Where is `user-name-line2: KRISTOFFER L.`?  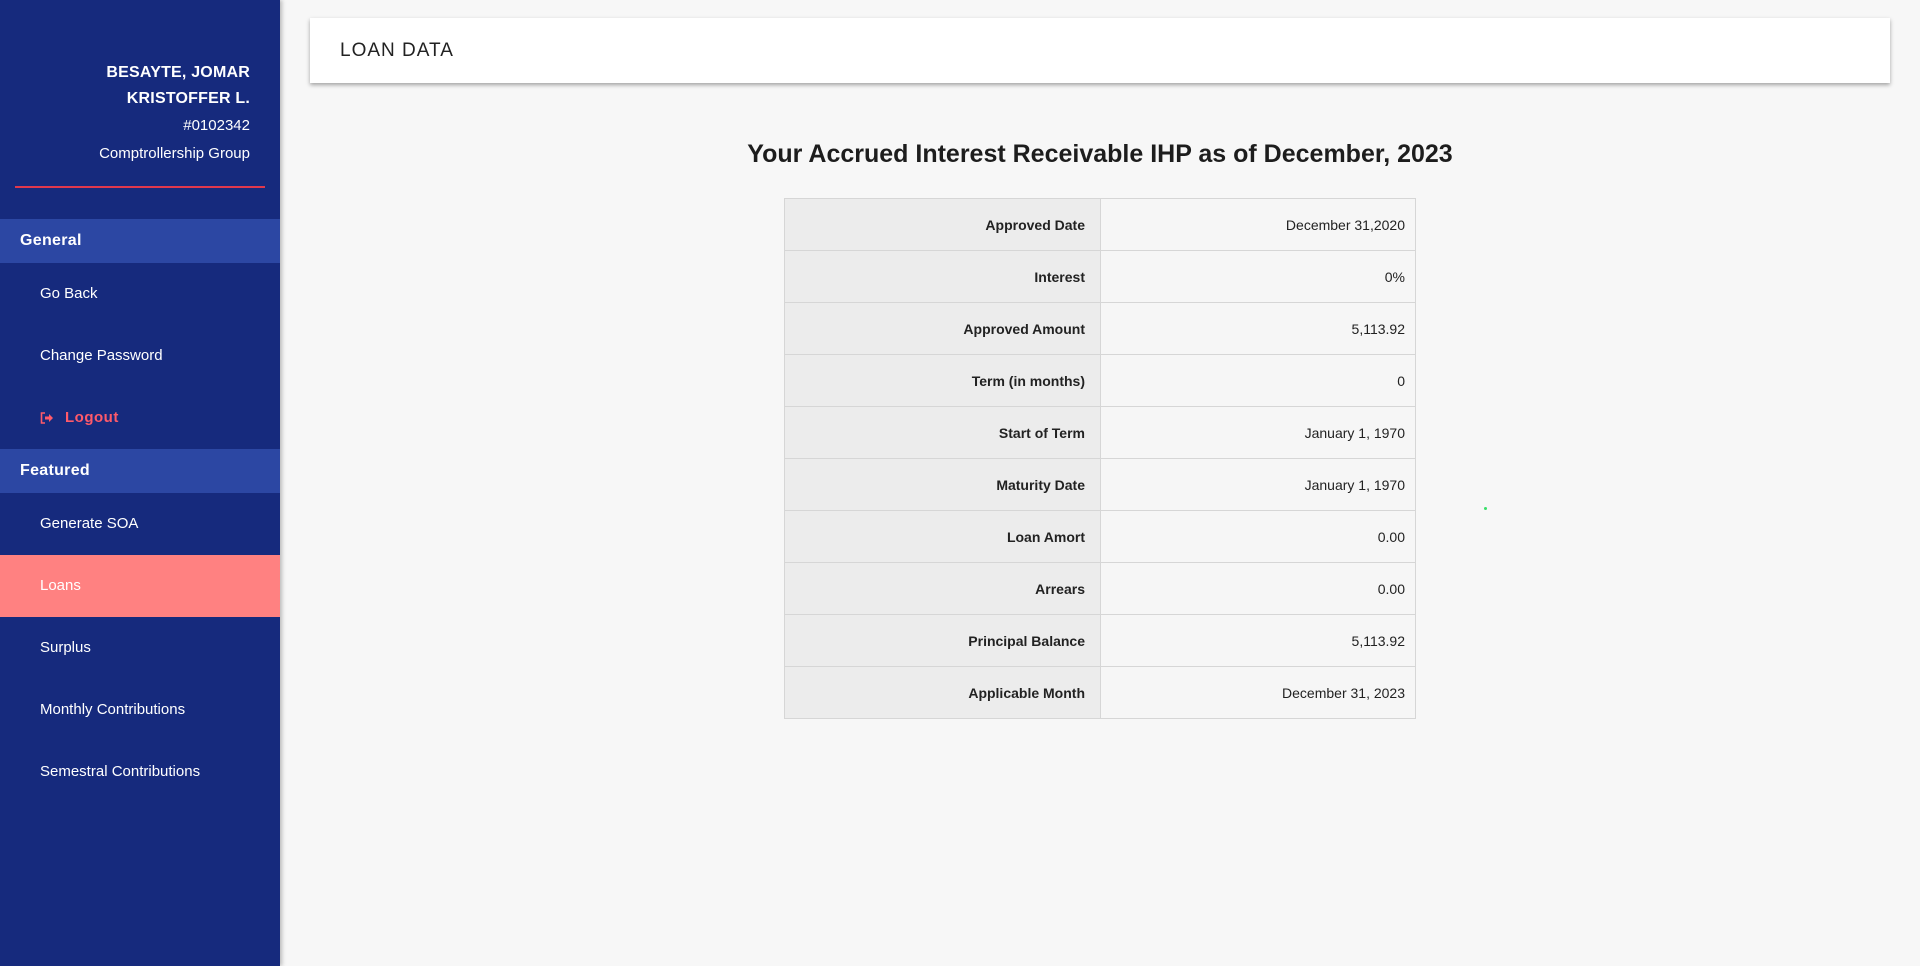 user-name-line2: KRISTOFFER L. is located at coordinates (188, 98).